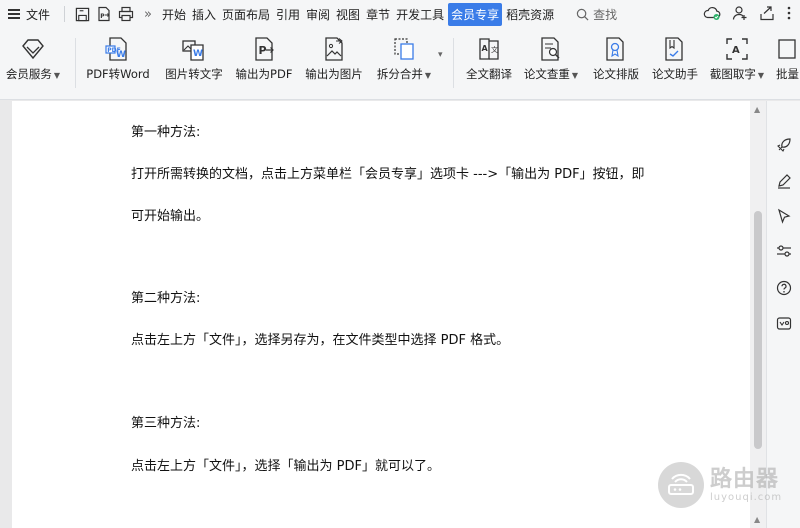  I want to click on vip-tools-icon, so click(784, 323).